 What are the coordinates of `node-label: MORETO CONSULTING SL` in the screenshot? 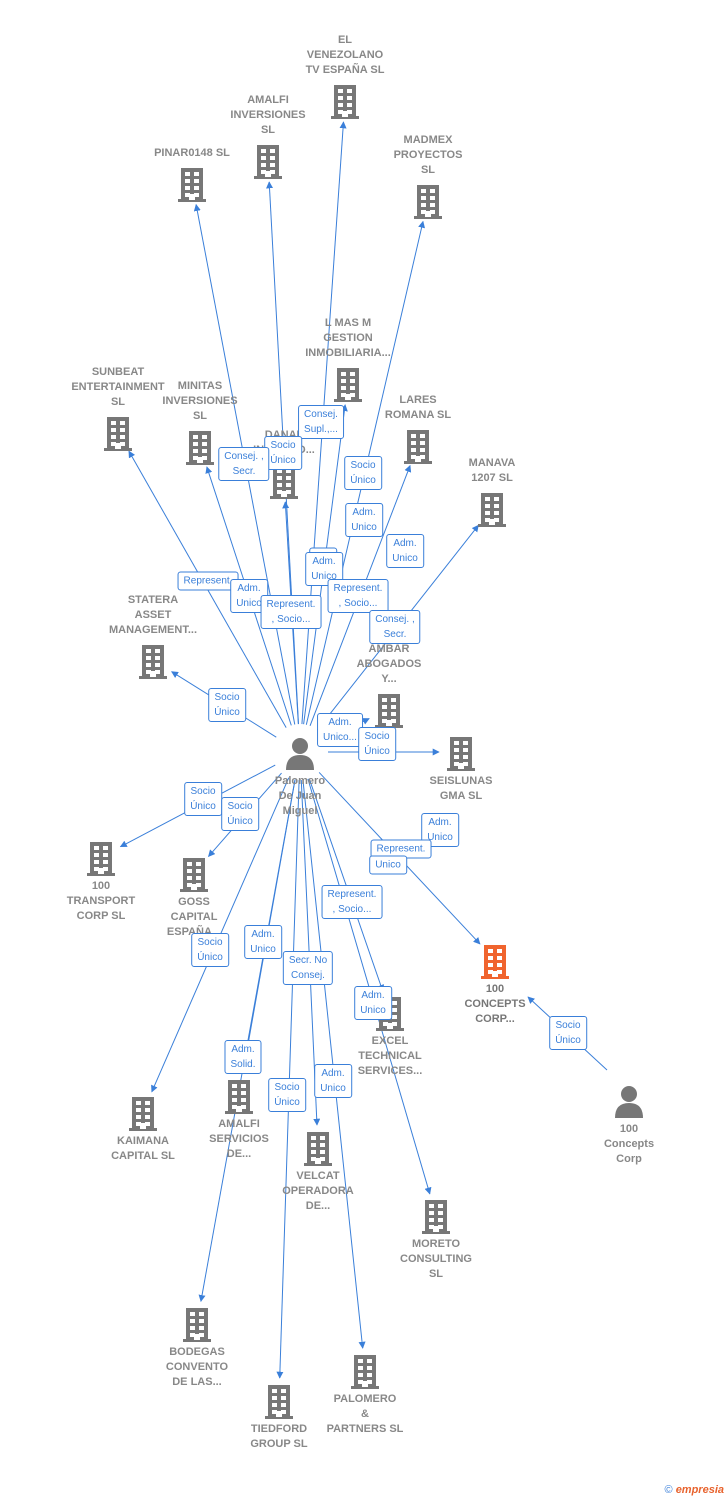 It's located at (436, 1259).